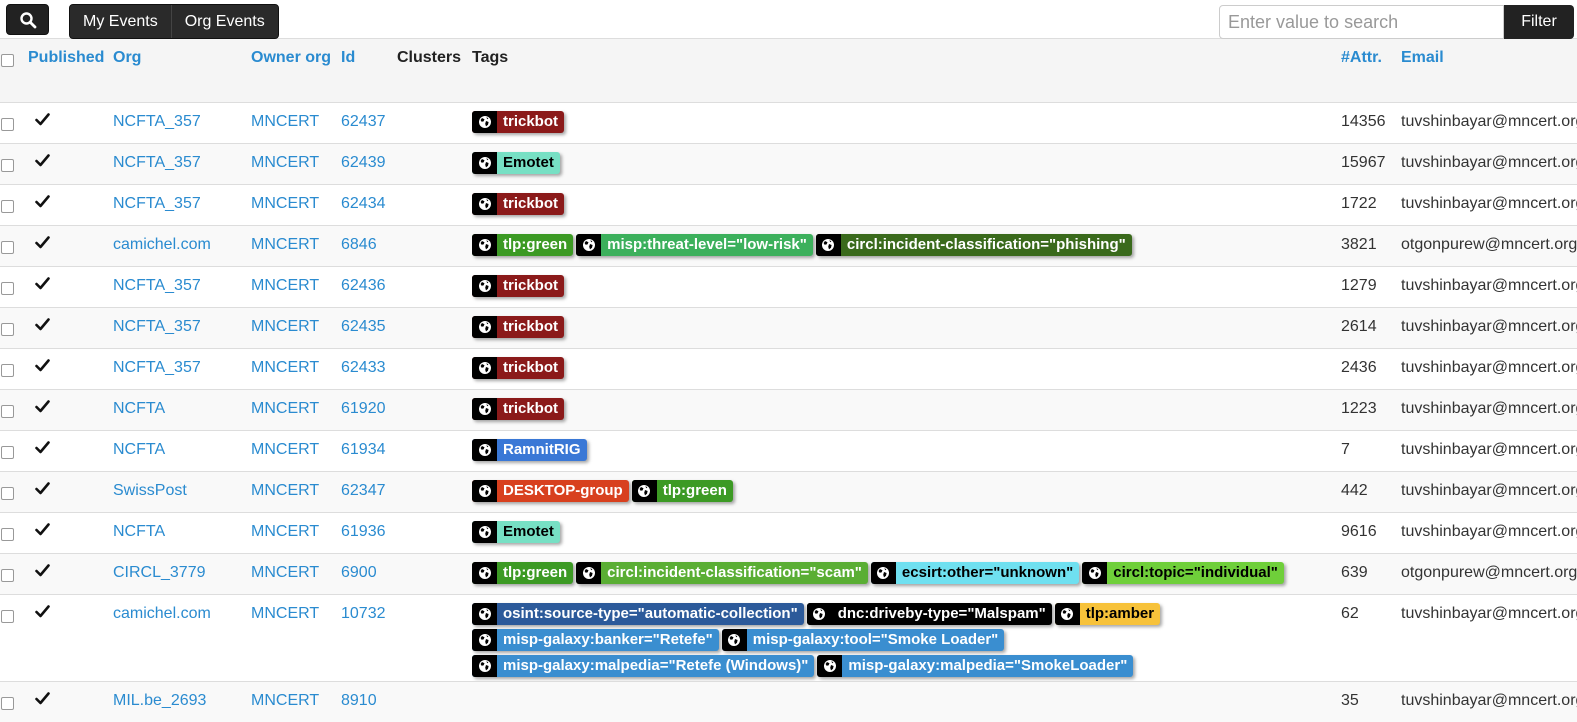 The width and height of the screenshot is (1577, 722). Describe the element at coordinates (296, 71) in the screenshot. I see `col-owner-org: Owner org` at that location.